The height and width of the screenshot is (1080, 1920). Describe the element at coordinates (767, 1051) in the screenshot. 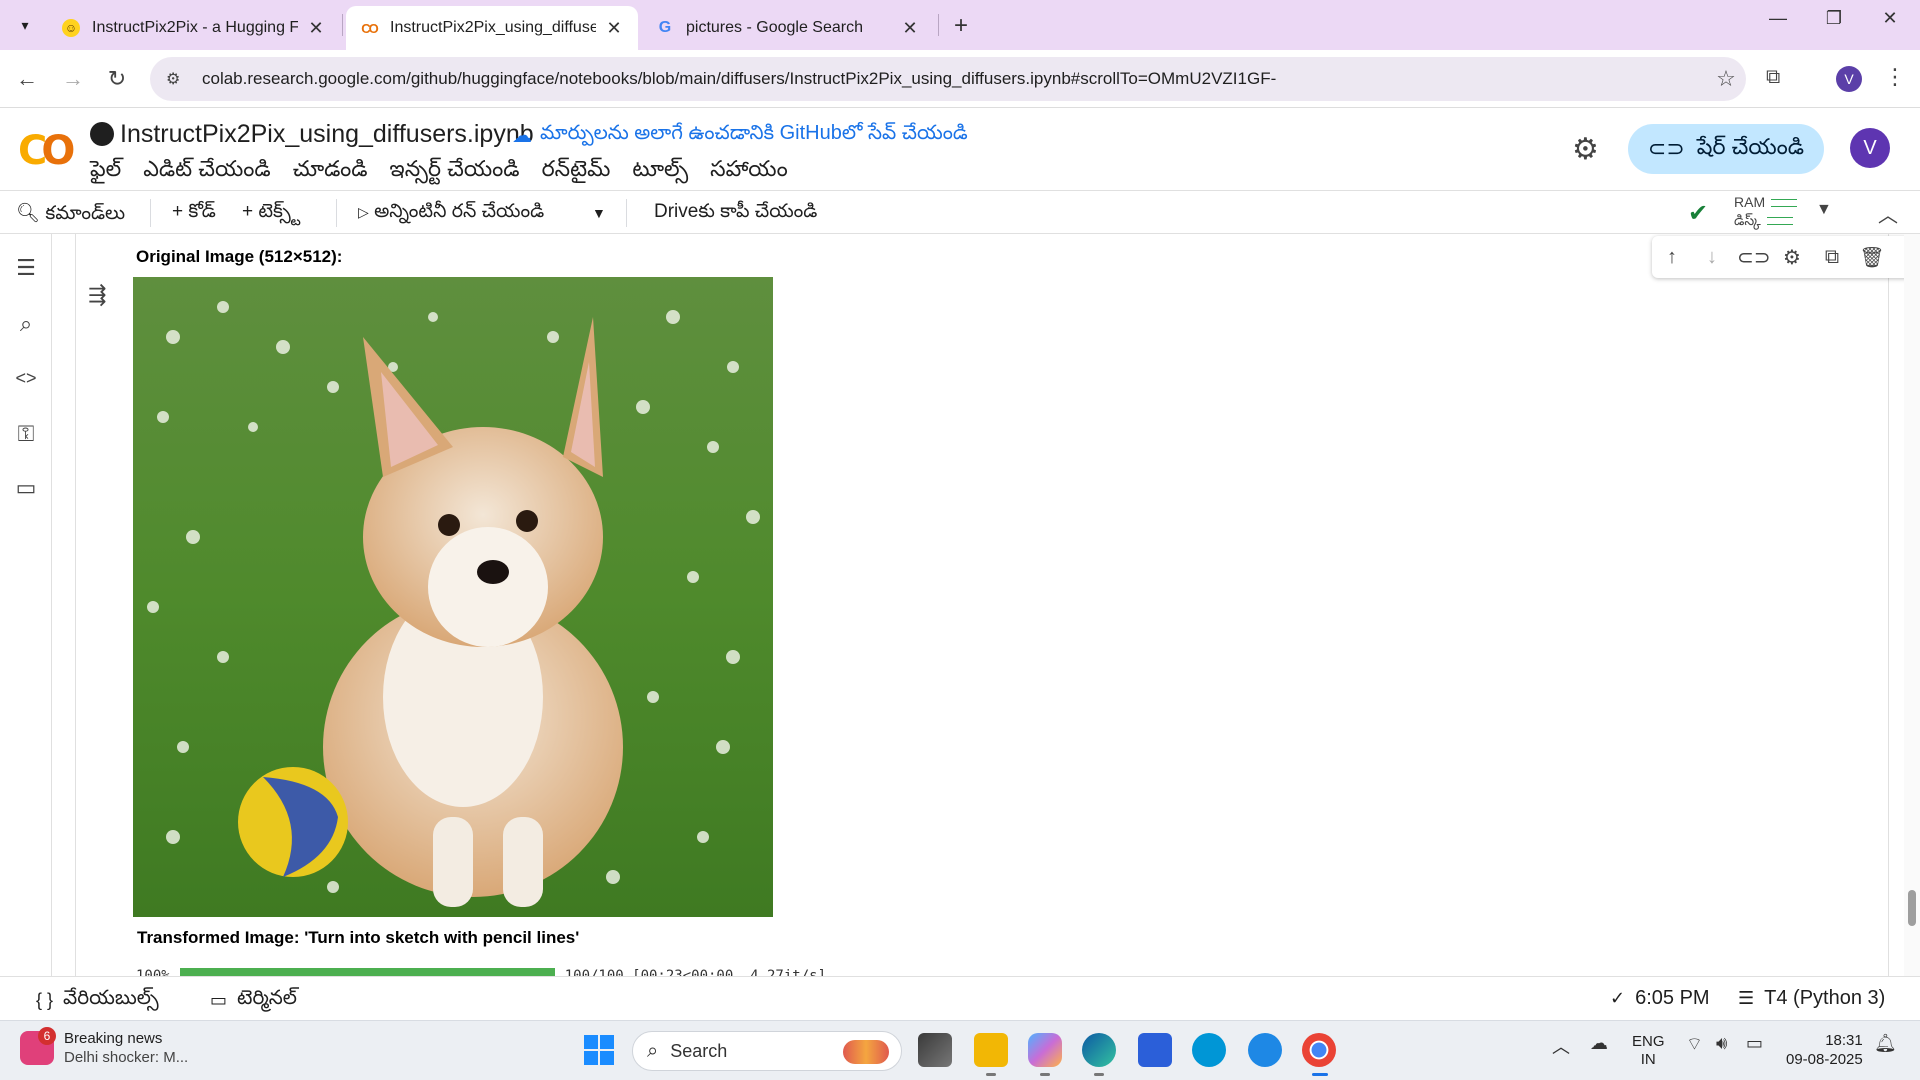

I see `taskbar-search: ⌕ Search` at that location.